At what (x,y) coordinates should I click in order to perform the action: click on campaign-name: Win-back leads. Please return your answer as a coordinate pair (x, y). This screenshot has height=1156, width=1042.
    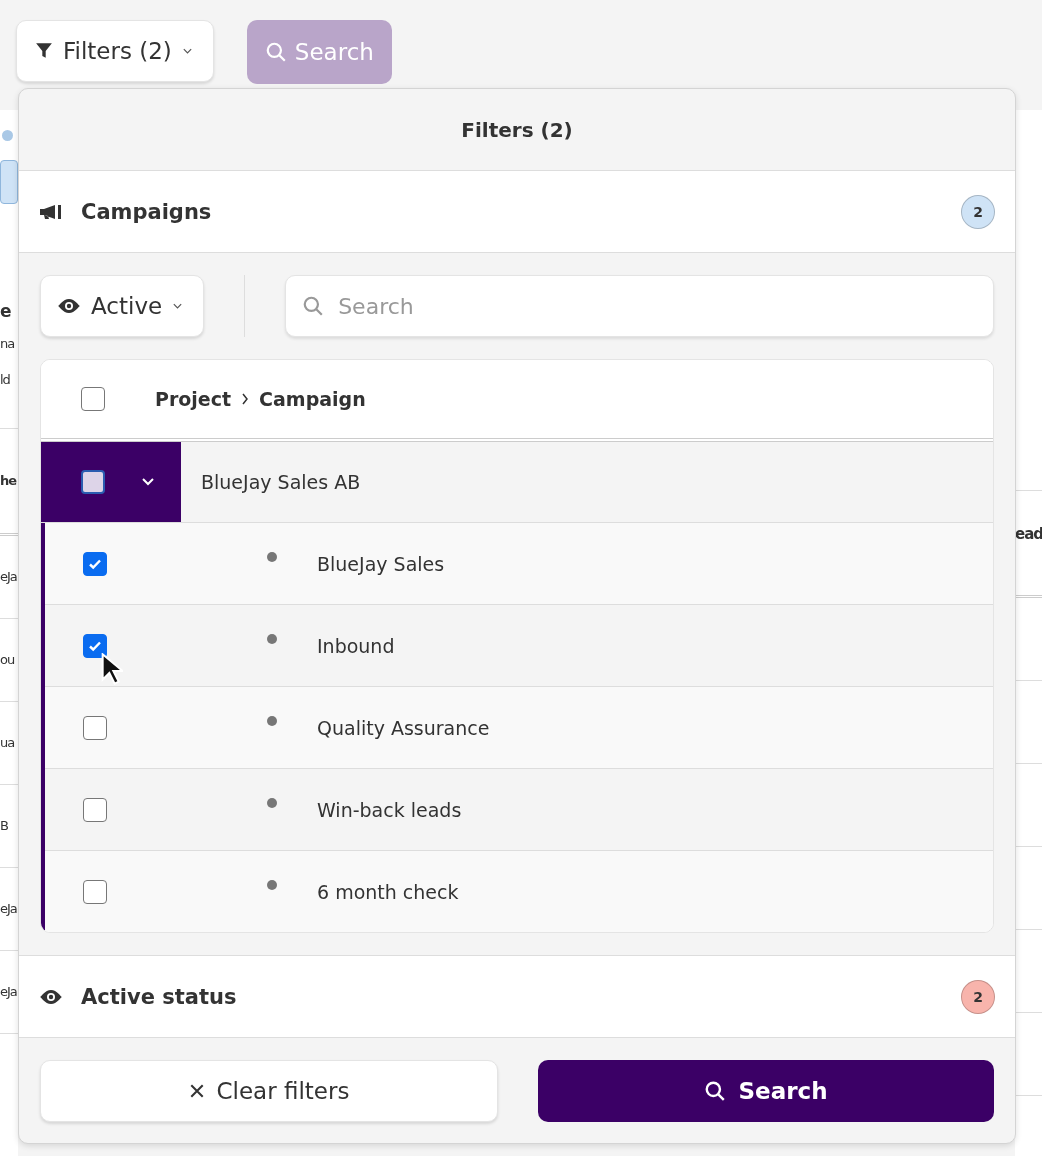
    Looking at the image, I should click on (389, 809).